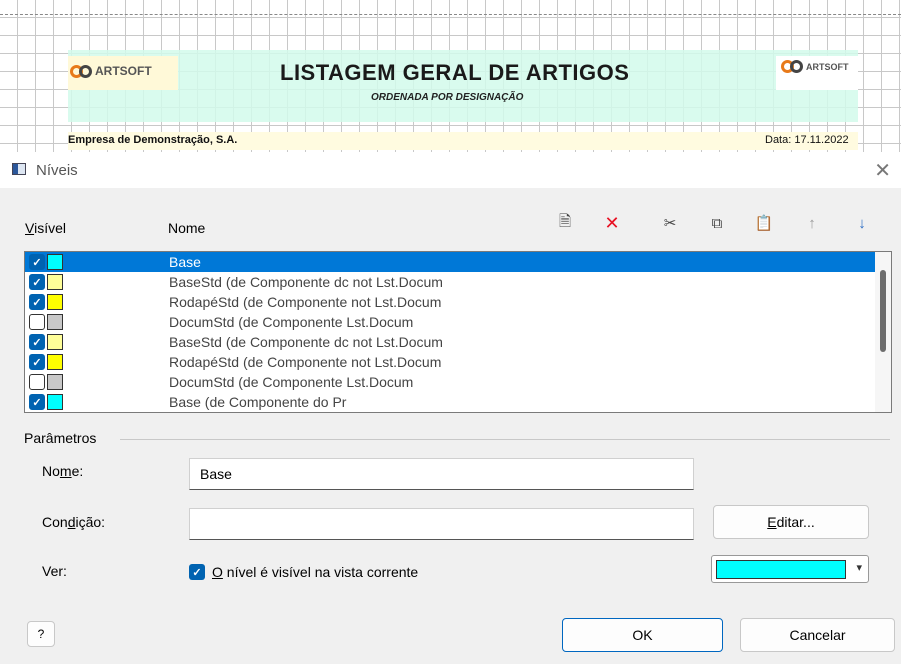 This screenshot has height=664, width=901. What do you see at coordinates (764, 223) in the screenshot?
I see `paste-icon: 📋` at bounding box center [764, 223].